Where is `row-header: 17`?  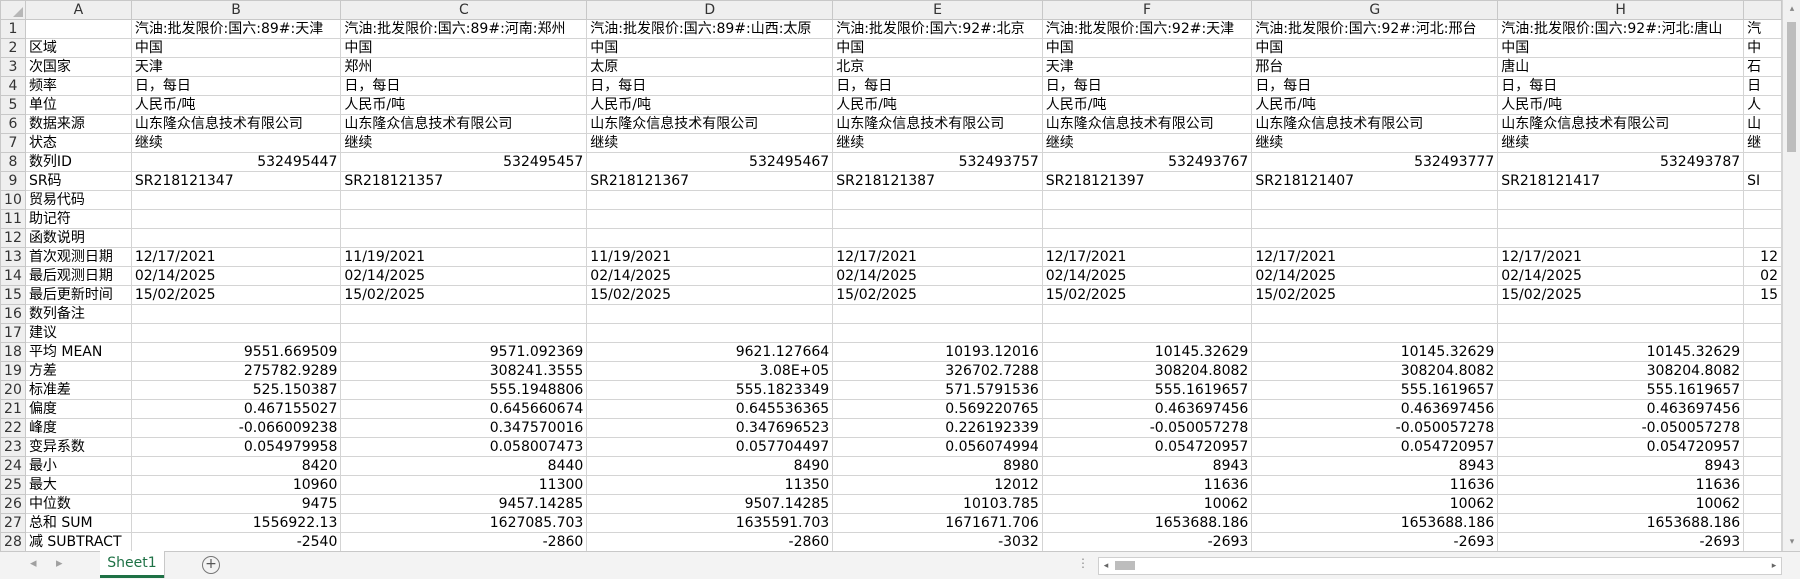 row-header: 17 is located at coordinates (13, 333).